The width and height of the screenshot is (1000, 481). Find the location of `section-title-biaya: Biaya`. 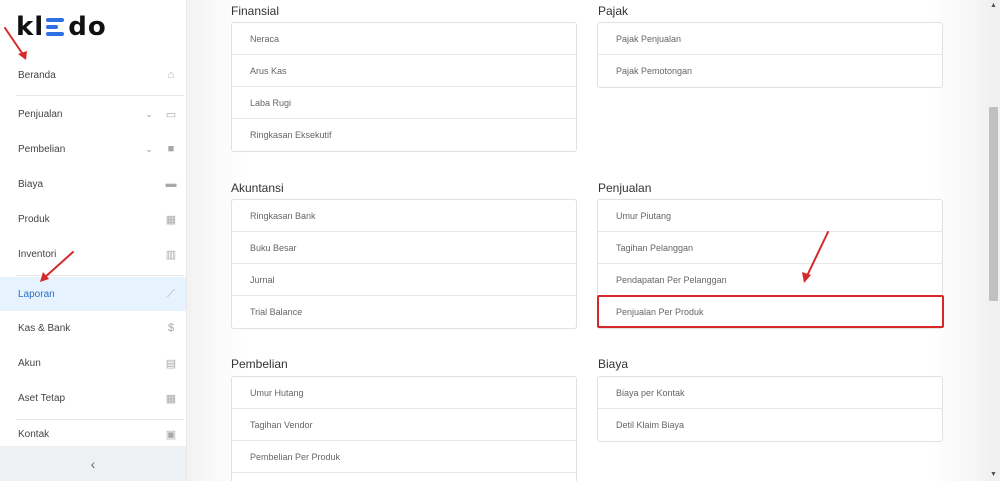

section-title-biaya: Biaya is located at coordinates (613, 364).